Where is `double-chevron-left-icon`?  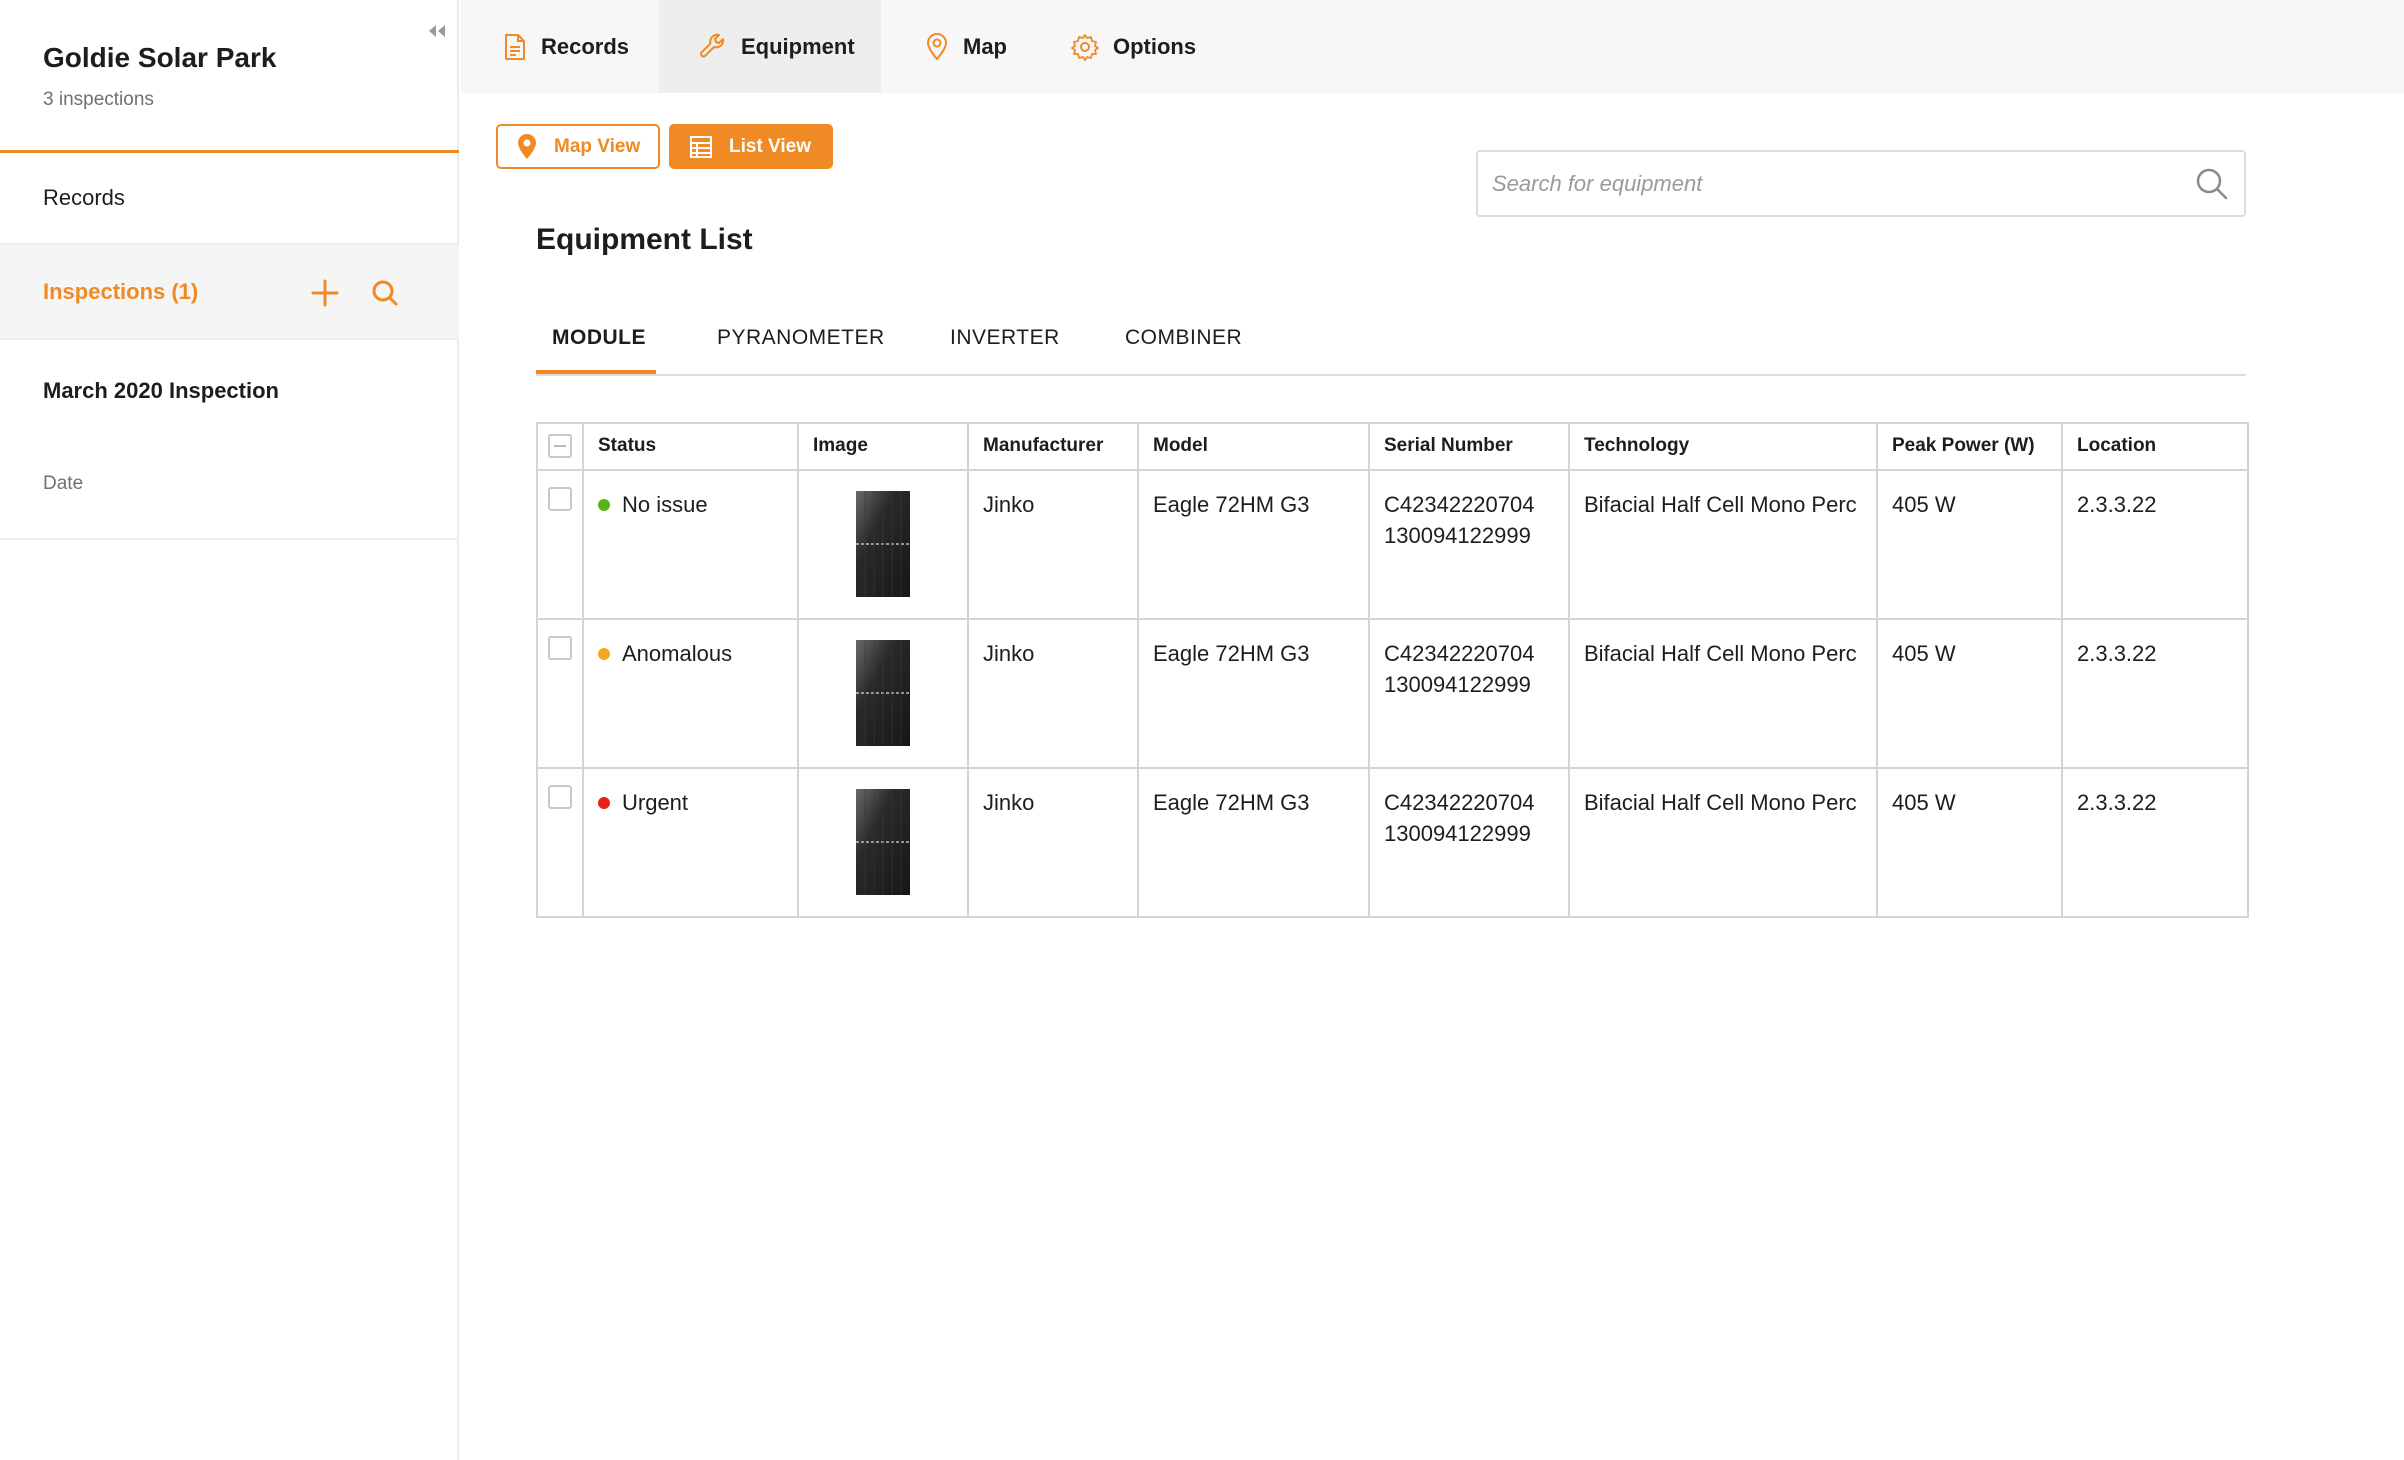
double-chevron-left-icon is located at coordinates (437, 31).